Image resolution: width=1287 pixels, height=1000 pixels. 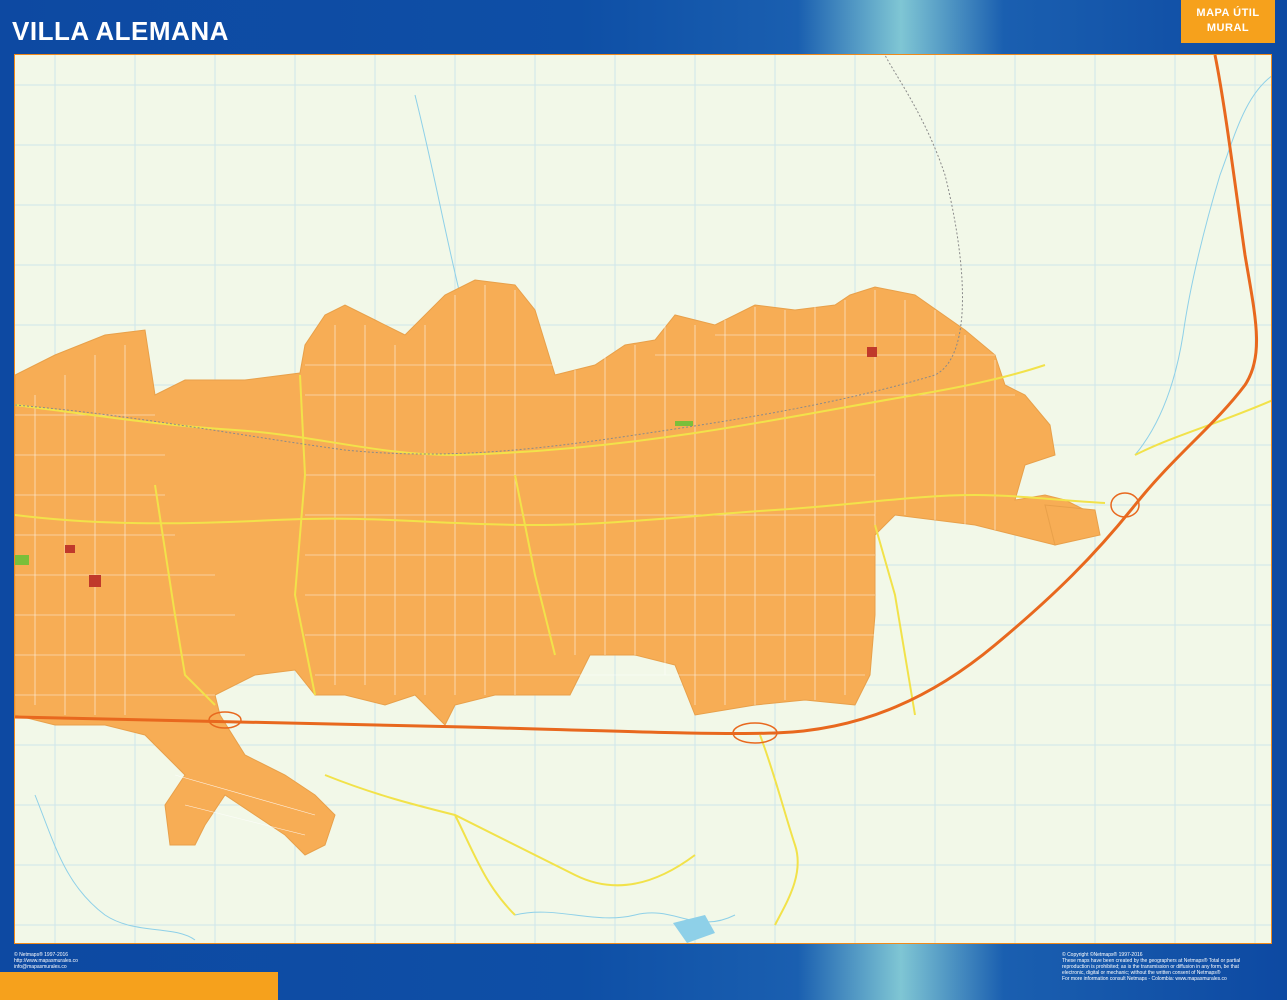 I want to click on badge-line-2: MURAL, so click(x=1228, y=28).